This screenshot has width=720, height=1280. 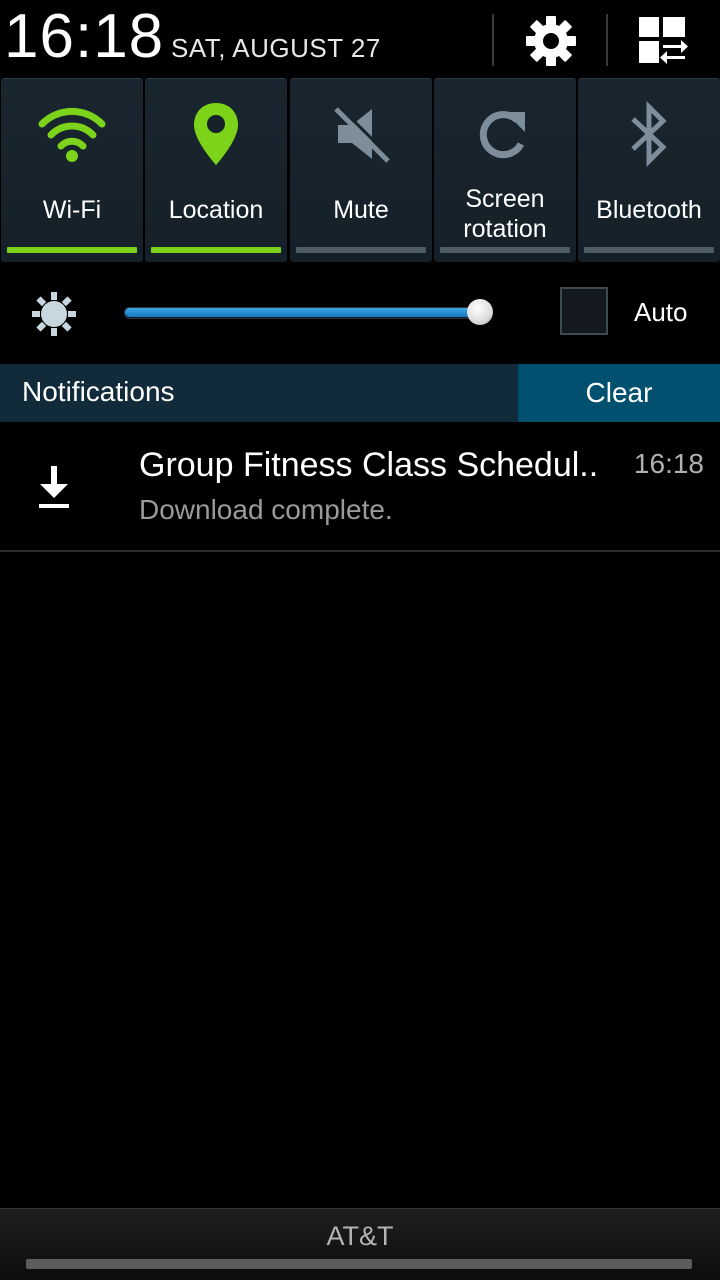 I want to click on gear-icon, so click(x=551, y=41).